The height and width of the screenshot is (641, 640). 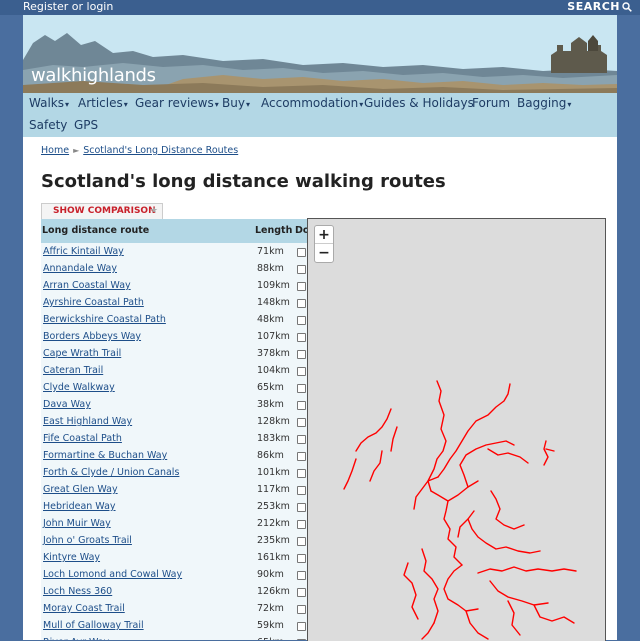 I want to click on register-login-link: Register or login, so click(x=68, y=7).